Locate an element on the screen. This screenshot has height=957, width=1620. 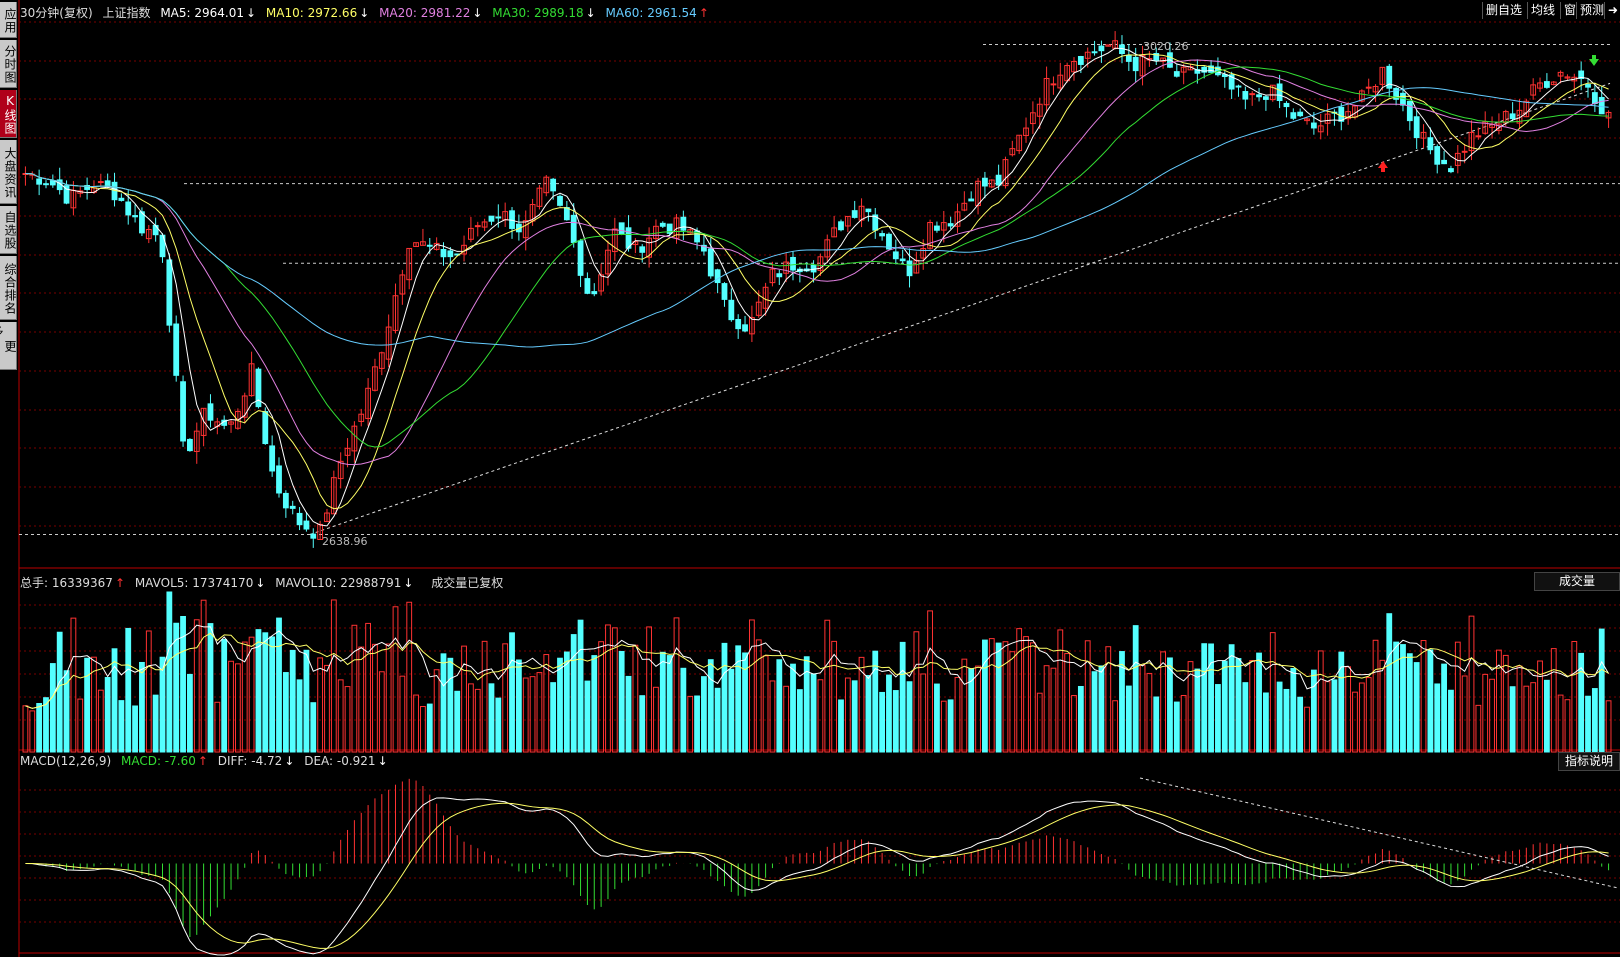
ma30-arrow-icon: ↓ is located at coordinates (590, 13).